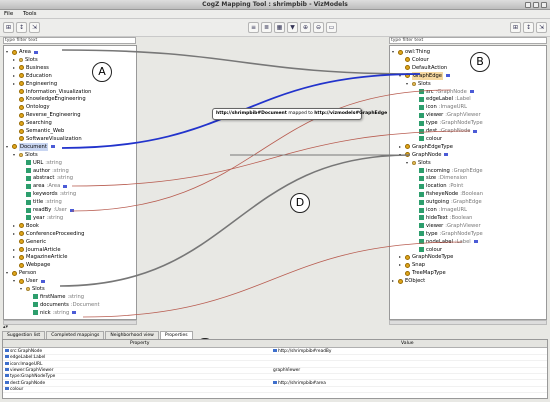  Describe the element at coordinates (47, 115) in the screenshot. I see `tree-node: Reverse_Engineering` at that location.